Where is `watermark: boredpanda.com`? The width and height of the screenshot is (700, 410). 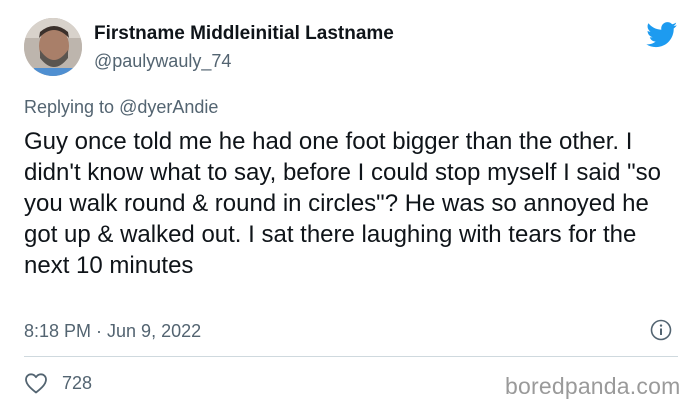
watermark: boredpanda.com is located at coordinates (593, 386).